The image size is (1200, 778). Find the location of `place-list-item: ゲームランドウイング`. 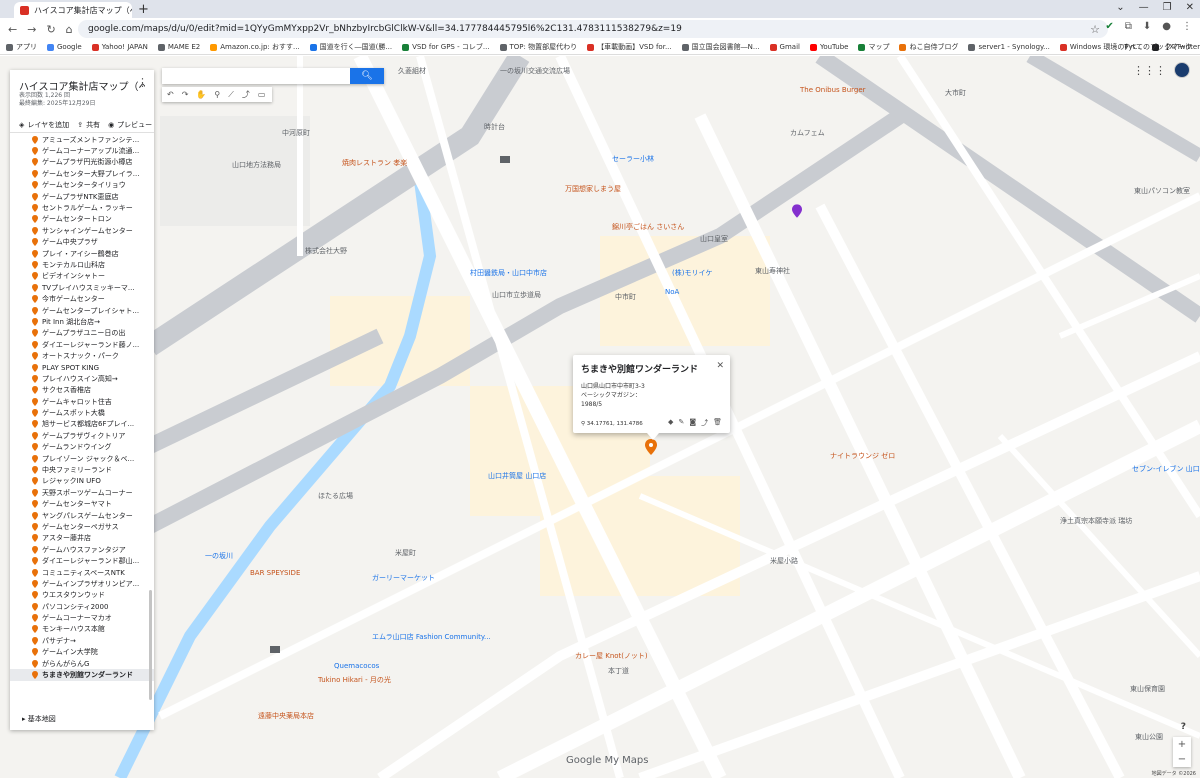

place-list-item: ゲームランドウイング is located at coordinates (82, 447).